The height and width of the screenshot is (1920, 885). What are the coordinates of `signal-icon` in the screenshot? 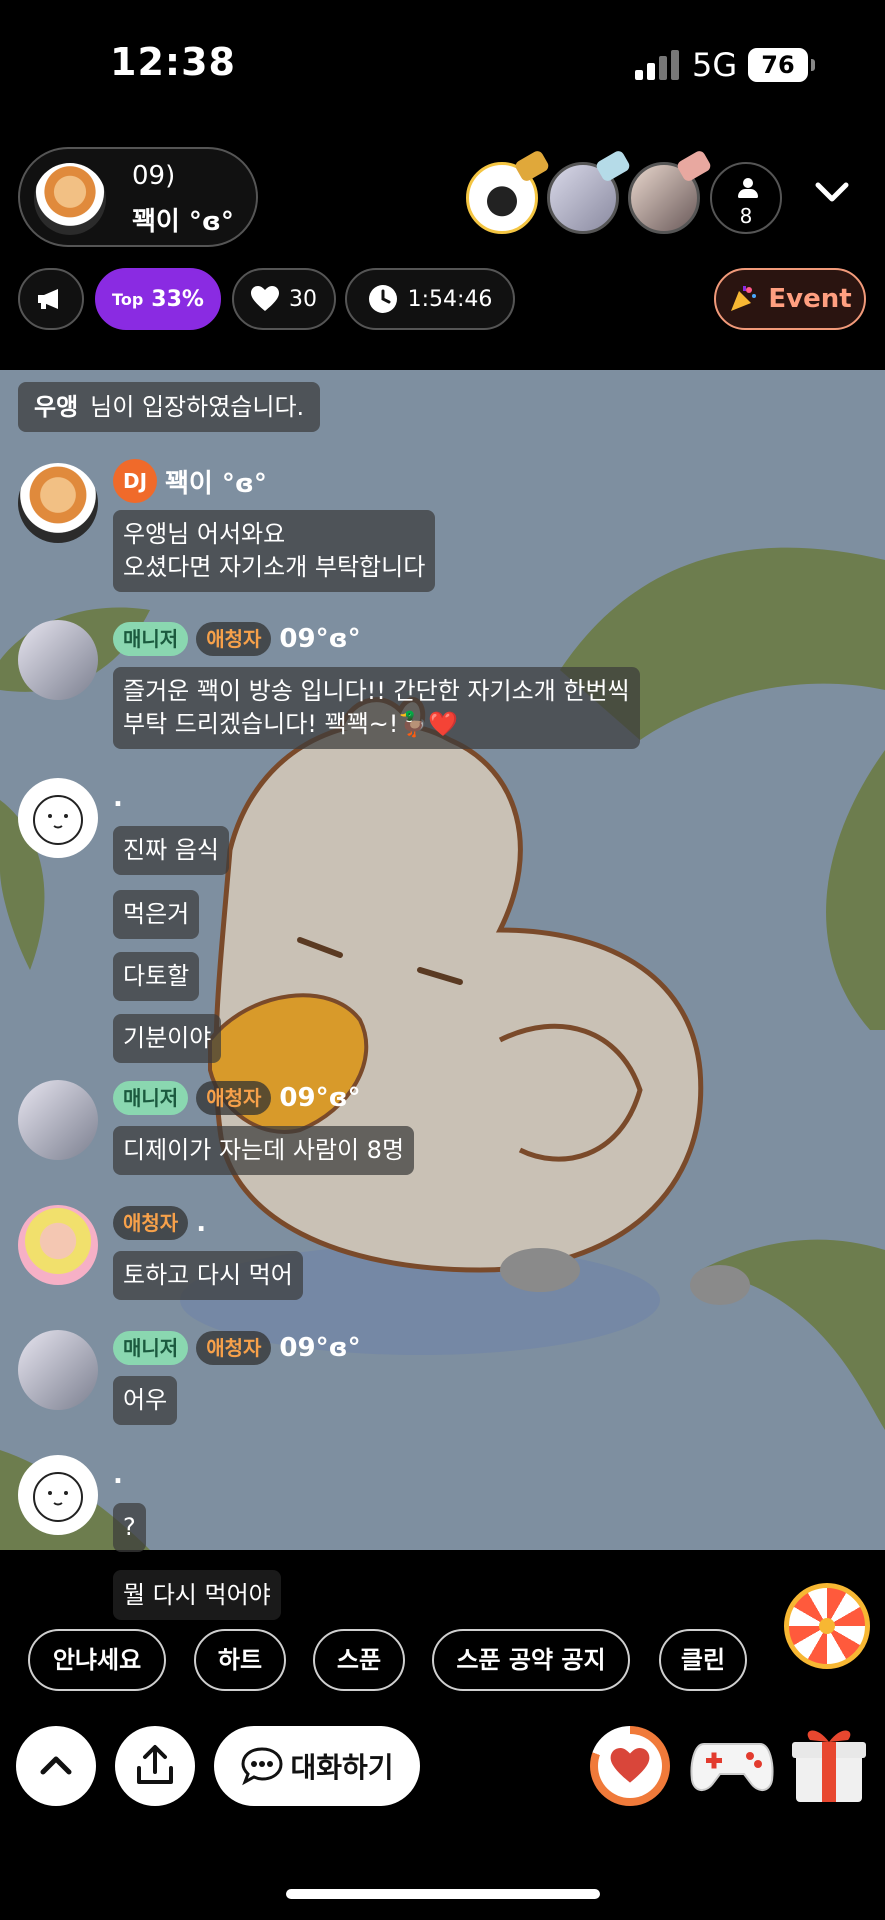 It's located at (657, 65).